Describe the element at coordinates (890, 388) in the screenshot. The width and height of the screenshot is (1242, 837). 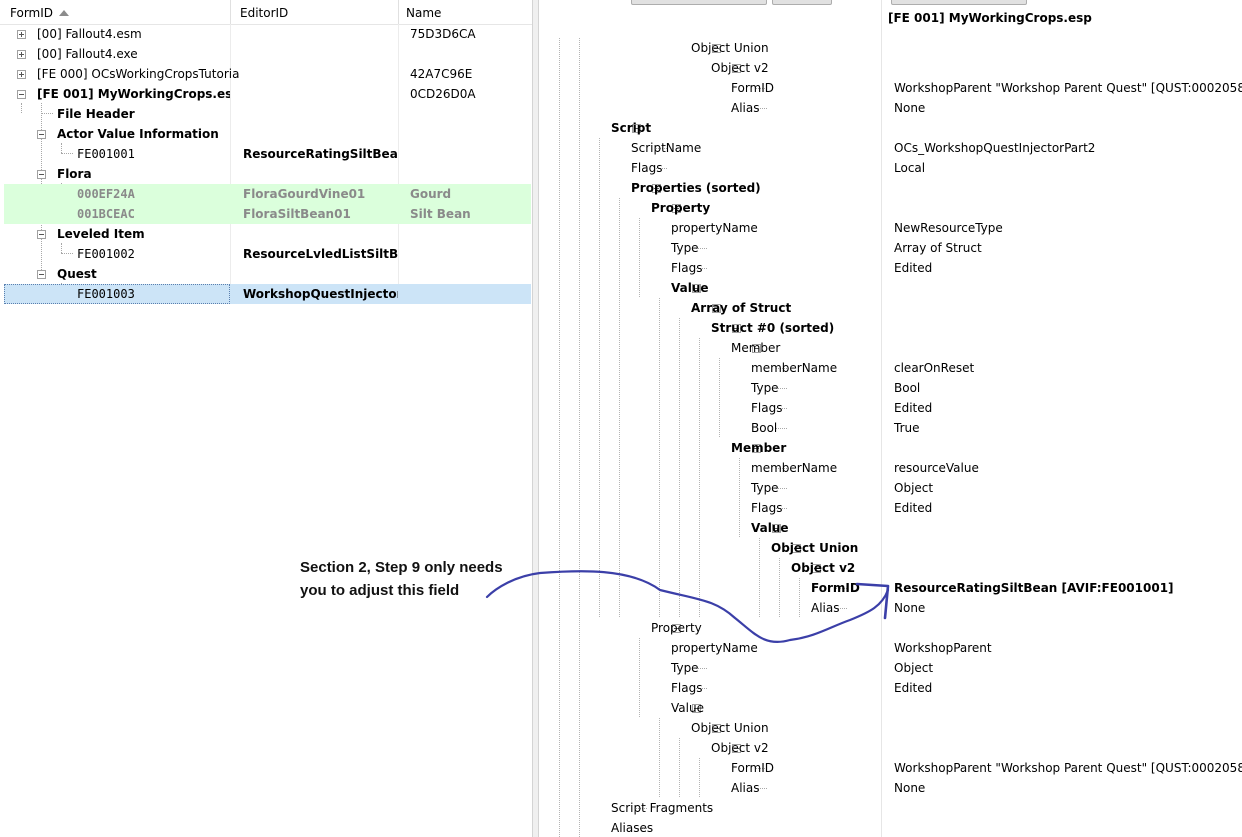
I see `record-field-row: Type Bool` at that location.